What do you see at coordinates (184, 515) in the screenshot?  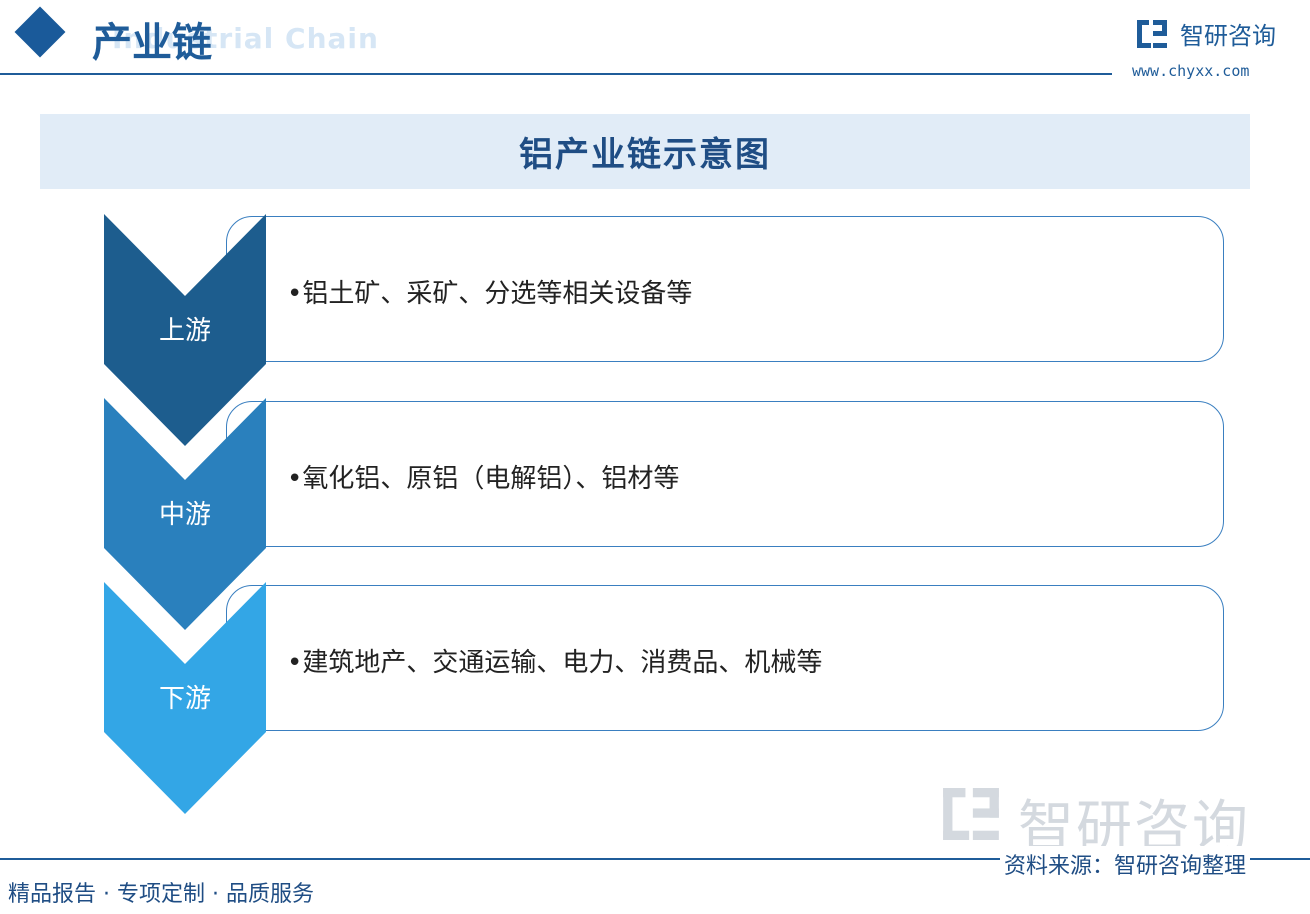 I see `stage-label-midstream: 中游` at bounding box center [184, 515].